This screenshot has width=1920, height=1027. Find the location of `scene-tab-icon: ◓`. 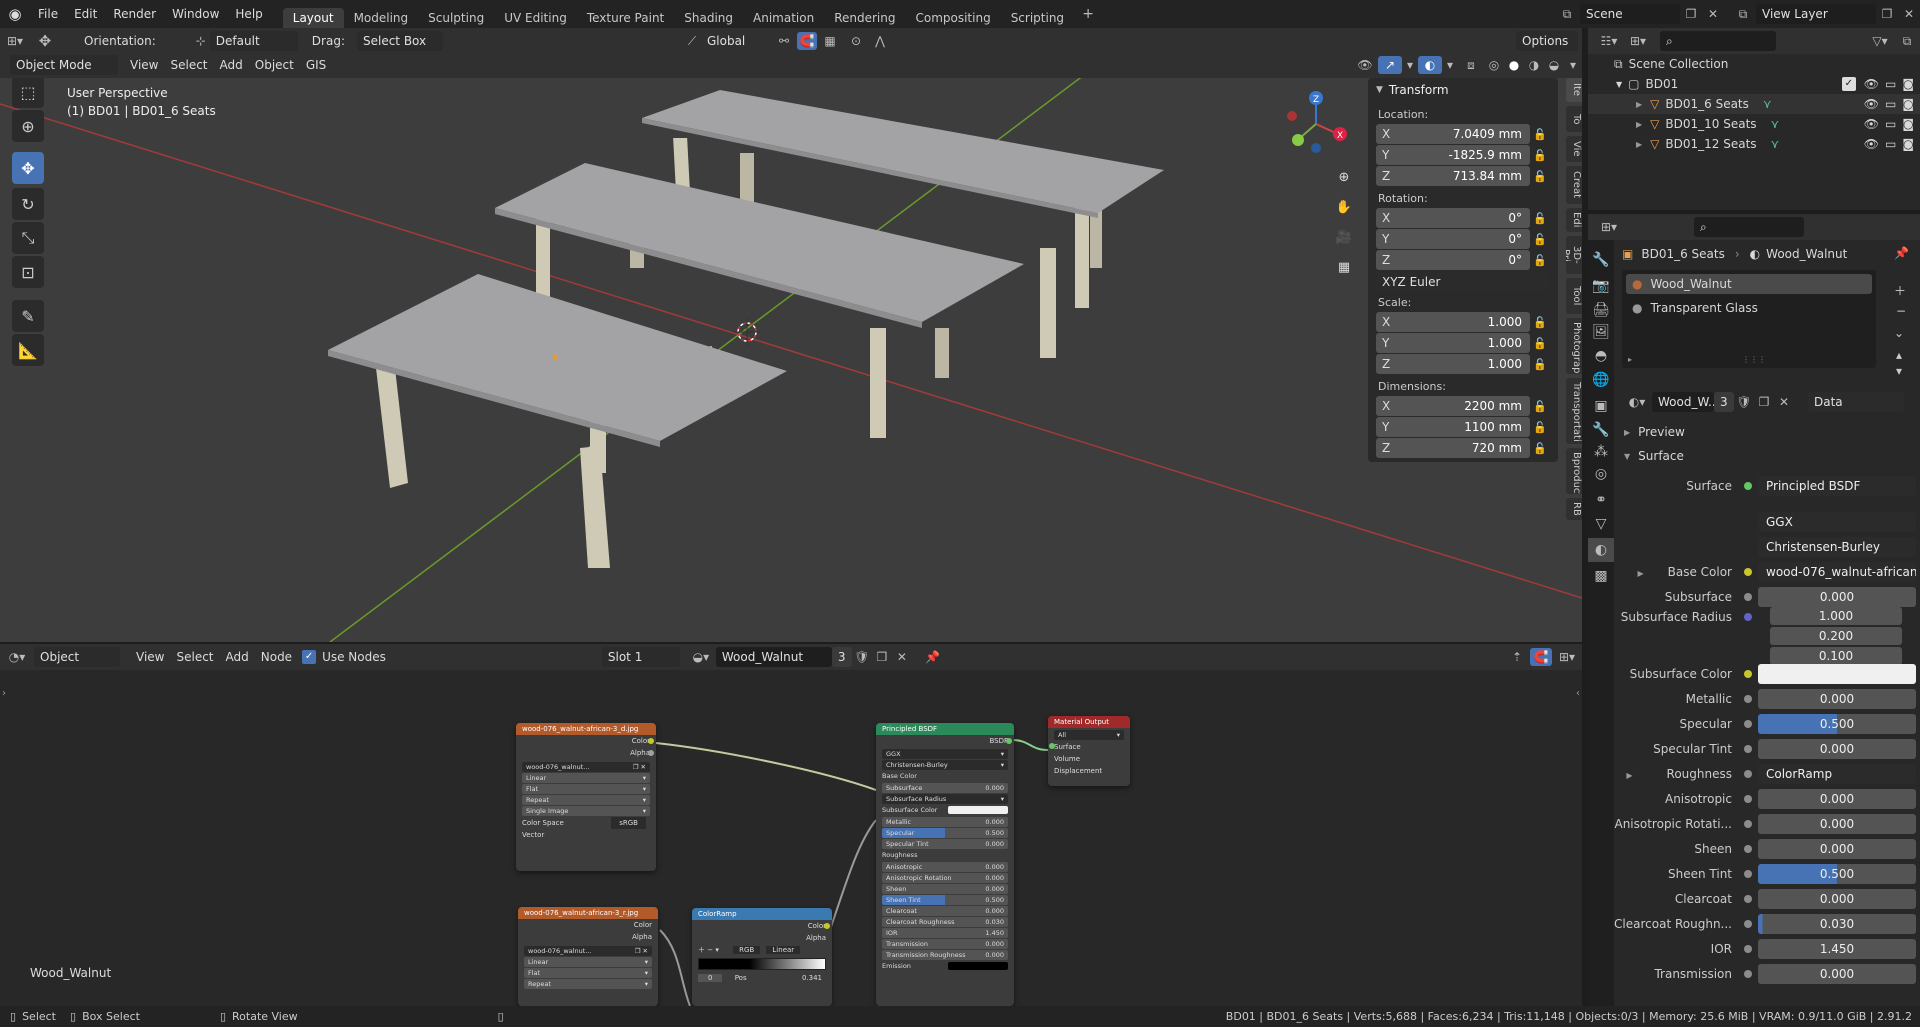

scene-tab-icon: ◓ is located at coordinates (1601, 356).